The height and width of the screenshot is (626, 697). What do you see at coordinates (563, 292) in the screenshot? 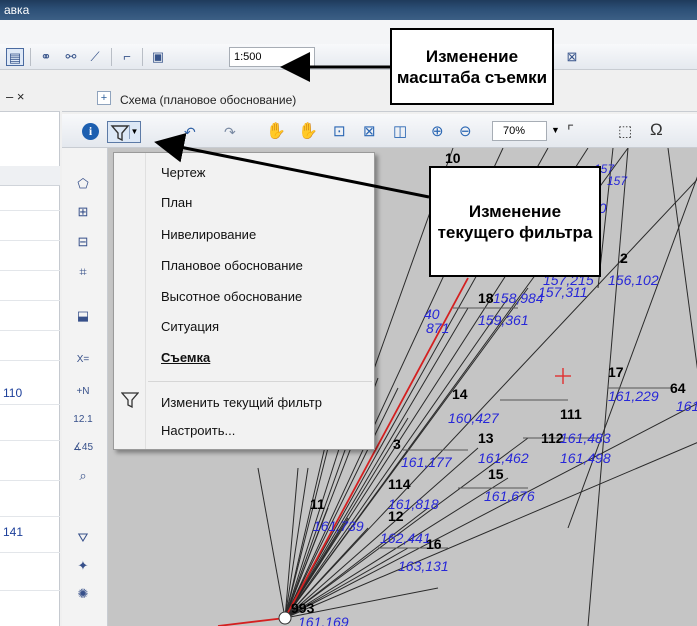
I see `point-value: 157,311` at bounding box center [563, 292].